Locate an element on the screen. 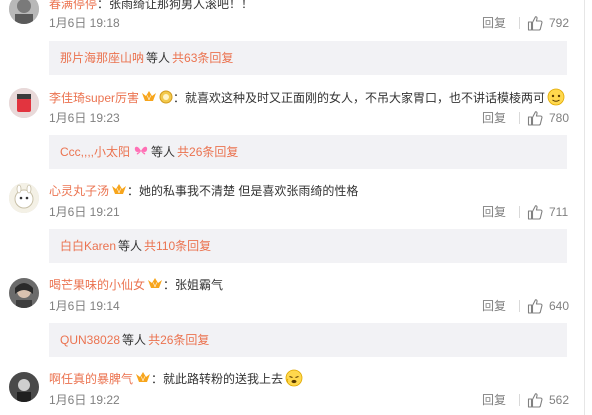 This screenshot has height=415, width=592. comment-text: ：张姐霸气 is located at coordinates (193, 285).